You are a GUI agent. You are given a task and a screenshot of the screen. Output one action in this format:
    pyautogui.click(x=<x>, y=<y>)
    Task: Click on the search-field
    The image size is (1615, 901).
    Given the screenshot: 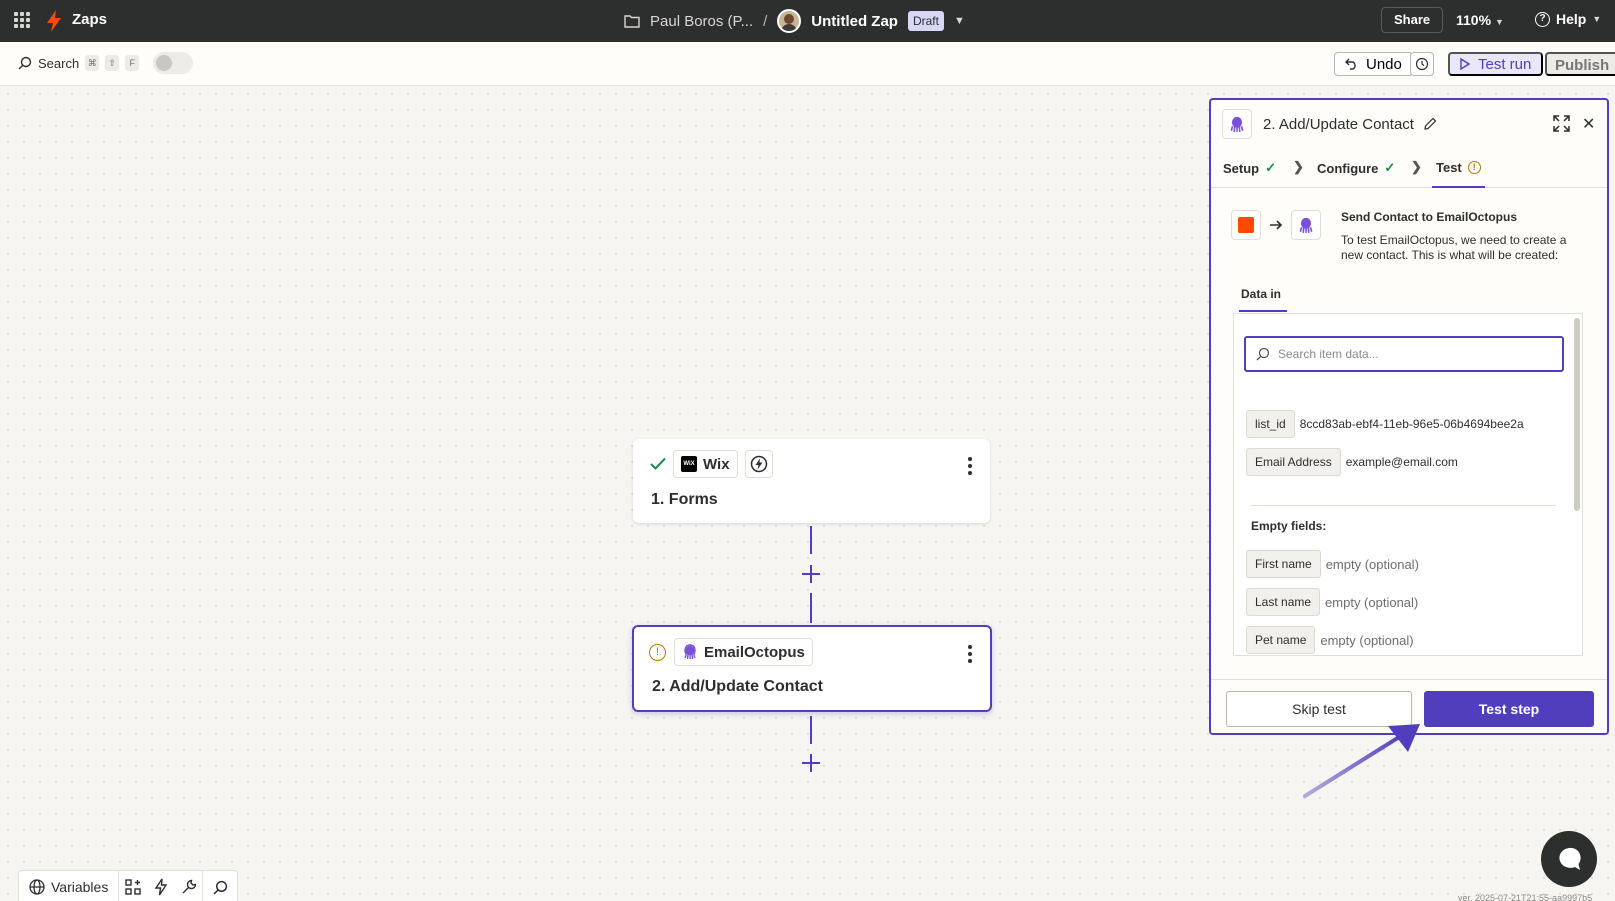 What is the action you would take?
    pyautogui.click(x=1404, y=354)
    